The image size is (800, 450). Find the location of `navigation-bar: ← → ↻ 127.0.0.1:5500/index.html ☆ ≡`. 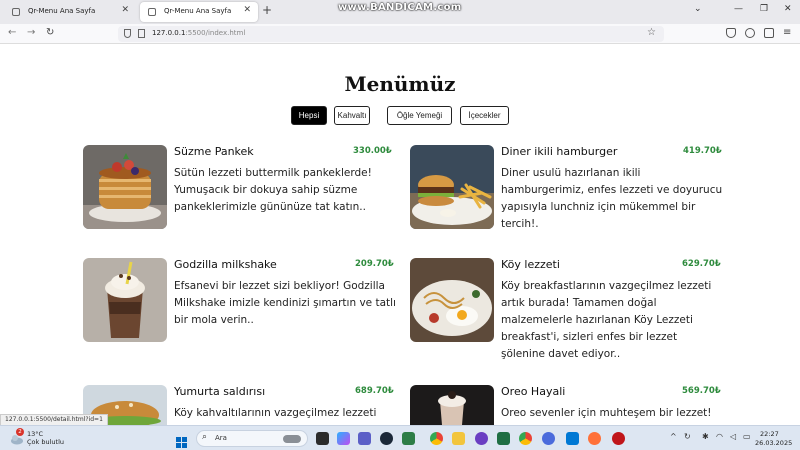

navigation-bar: ← → ↻ 127.0.0.1:5500/index.html ☆ ≡ is located at coordinates (400, 34).